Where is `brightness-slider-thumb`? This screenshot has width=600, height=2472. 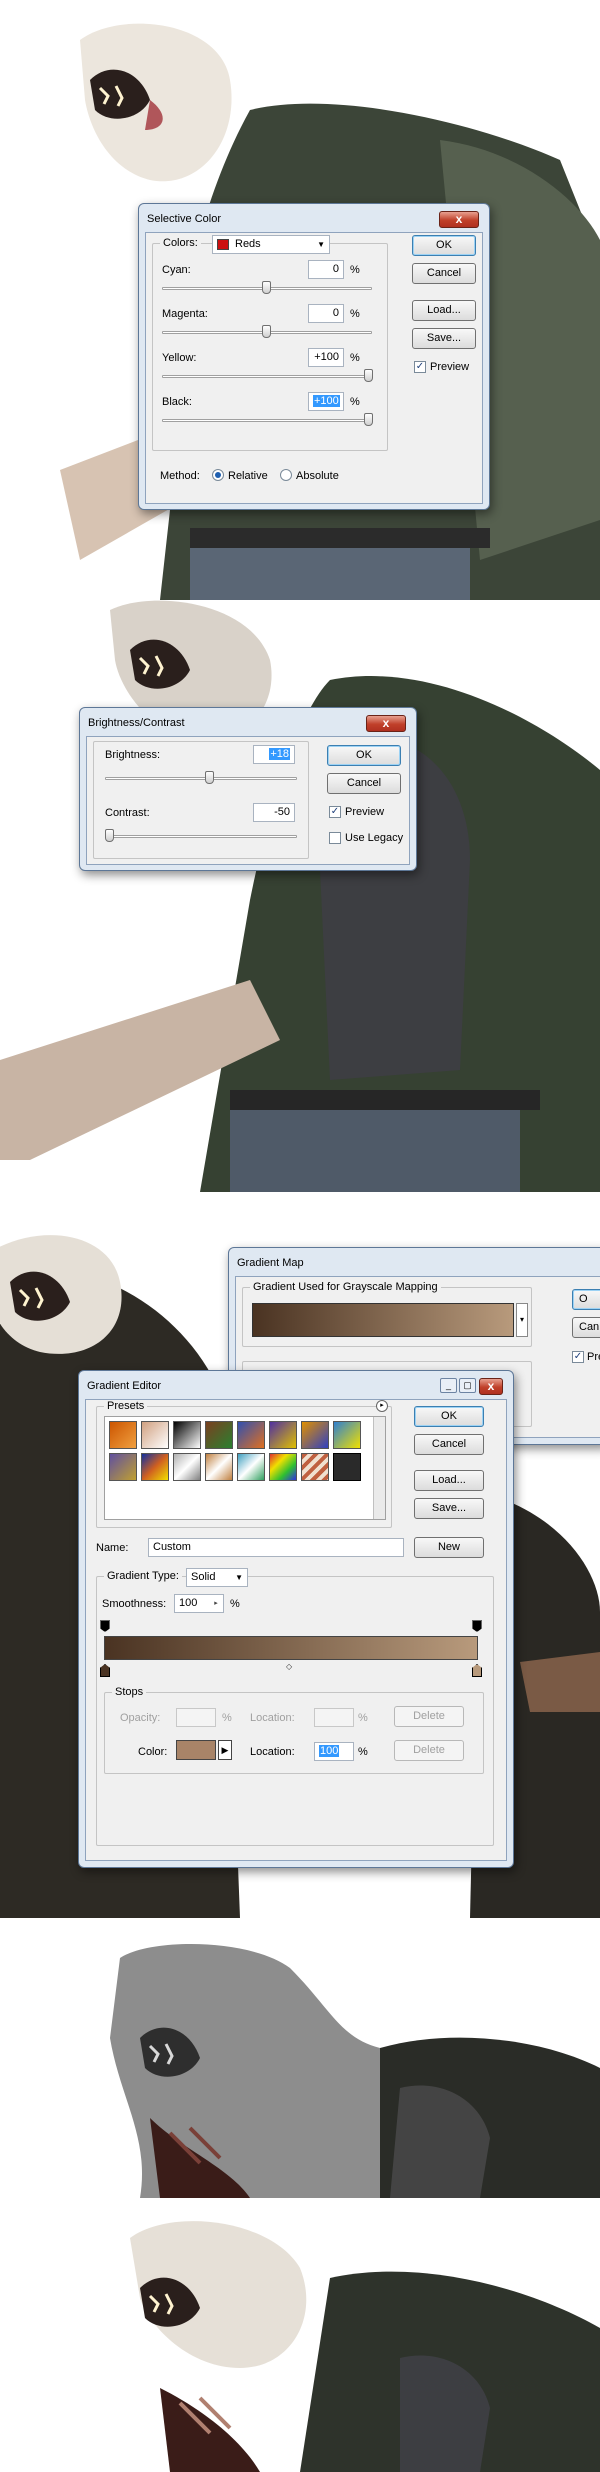
brightness-slider-thumb is located at coordinates (209, 777).